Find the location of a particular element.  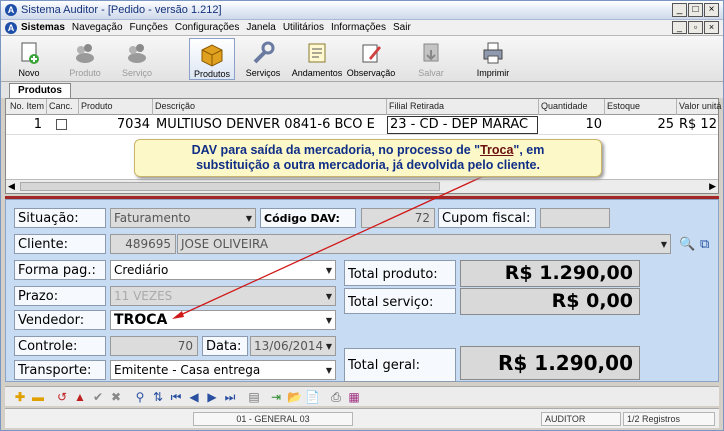

col-valor-unitario: Valor unitá is located at coordinates (700, 106).